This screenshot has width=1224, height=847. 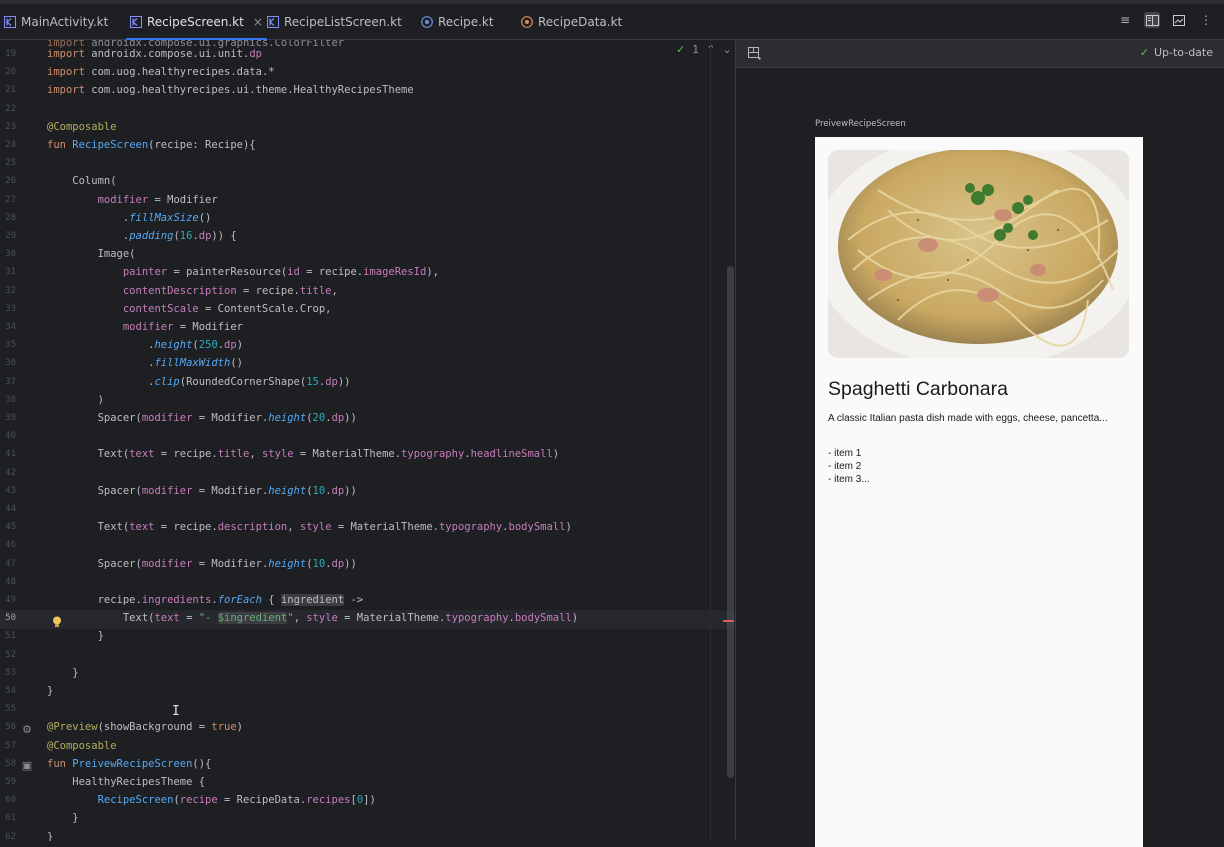 I want to click on preview-composable-name: PreivewRecipeScreen, so click(x=860, y=124).